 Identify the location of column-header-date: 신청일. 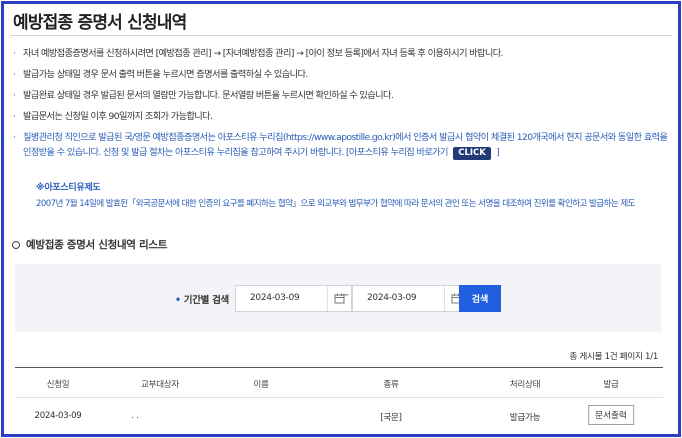
(58, 385).